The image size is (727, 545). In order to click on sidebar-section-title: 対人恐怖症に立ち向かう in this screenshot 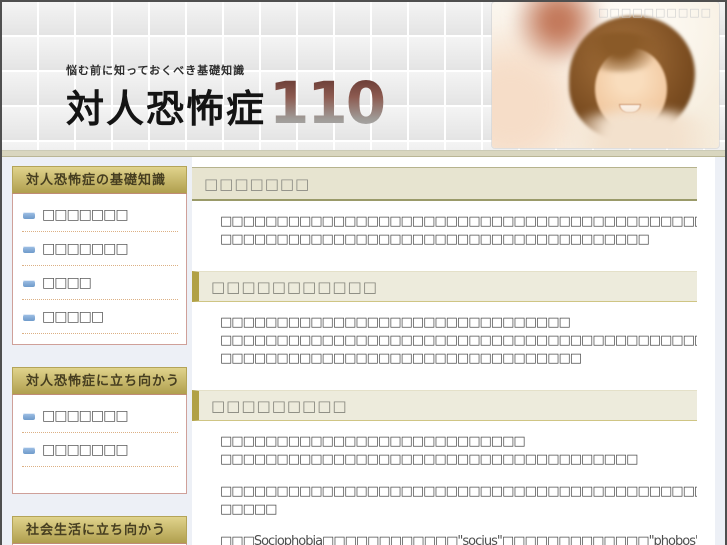, I will do `click(99, 381)`.